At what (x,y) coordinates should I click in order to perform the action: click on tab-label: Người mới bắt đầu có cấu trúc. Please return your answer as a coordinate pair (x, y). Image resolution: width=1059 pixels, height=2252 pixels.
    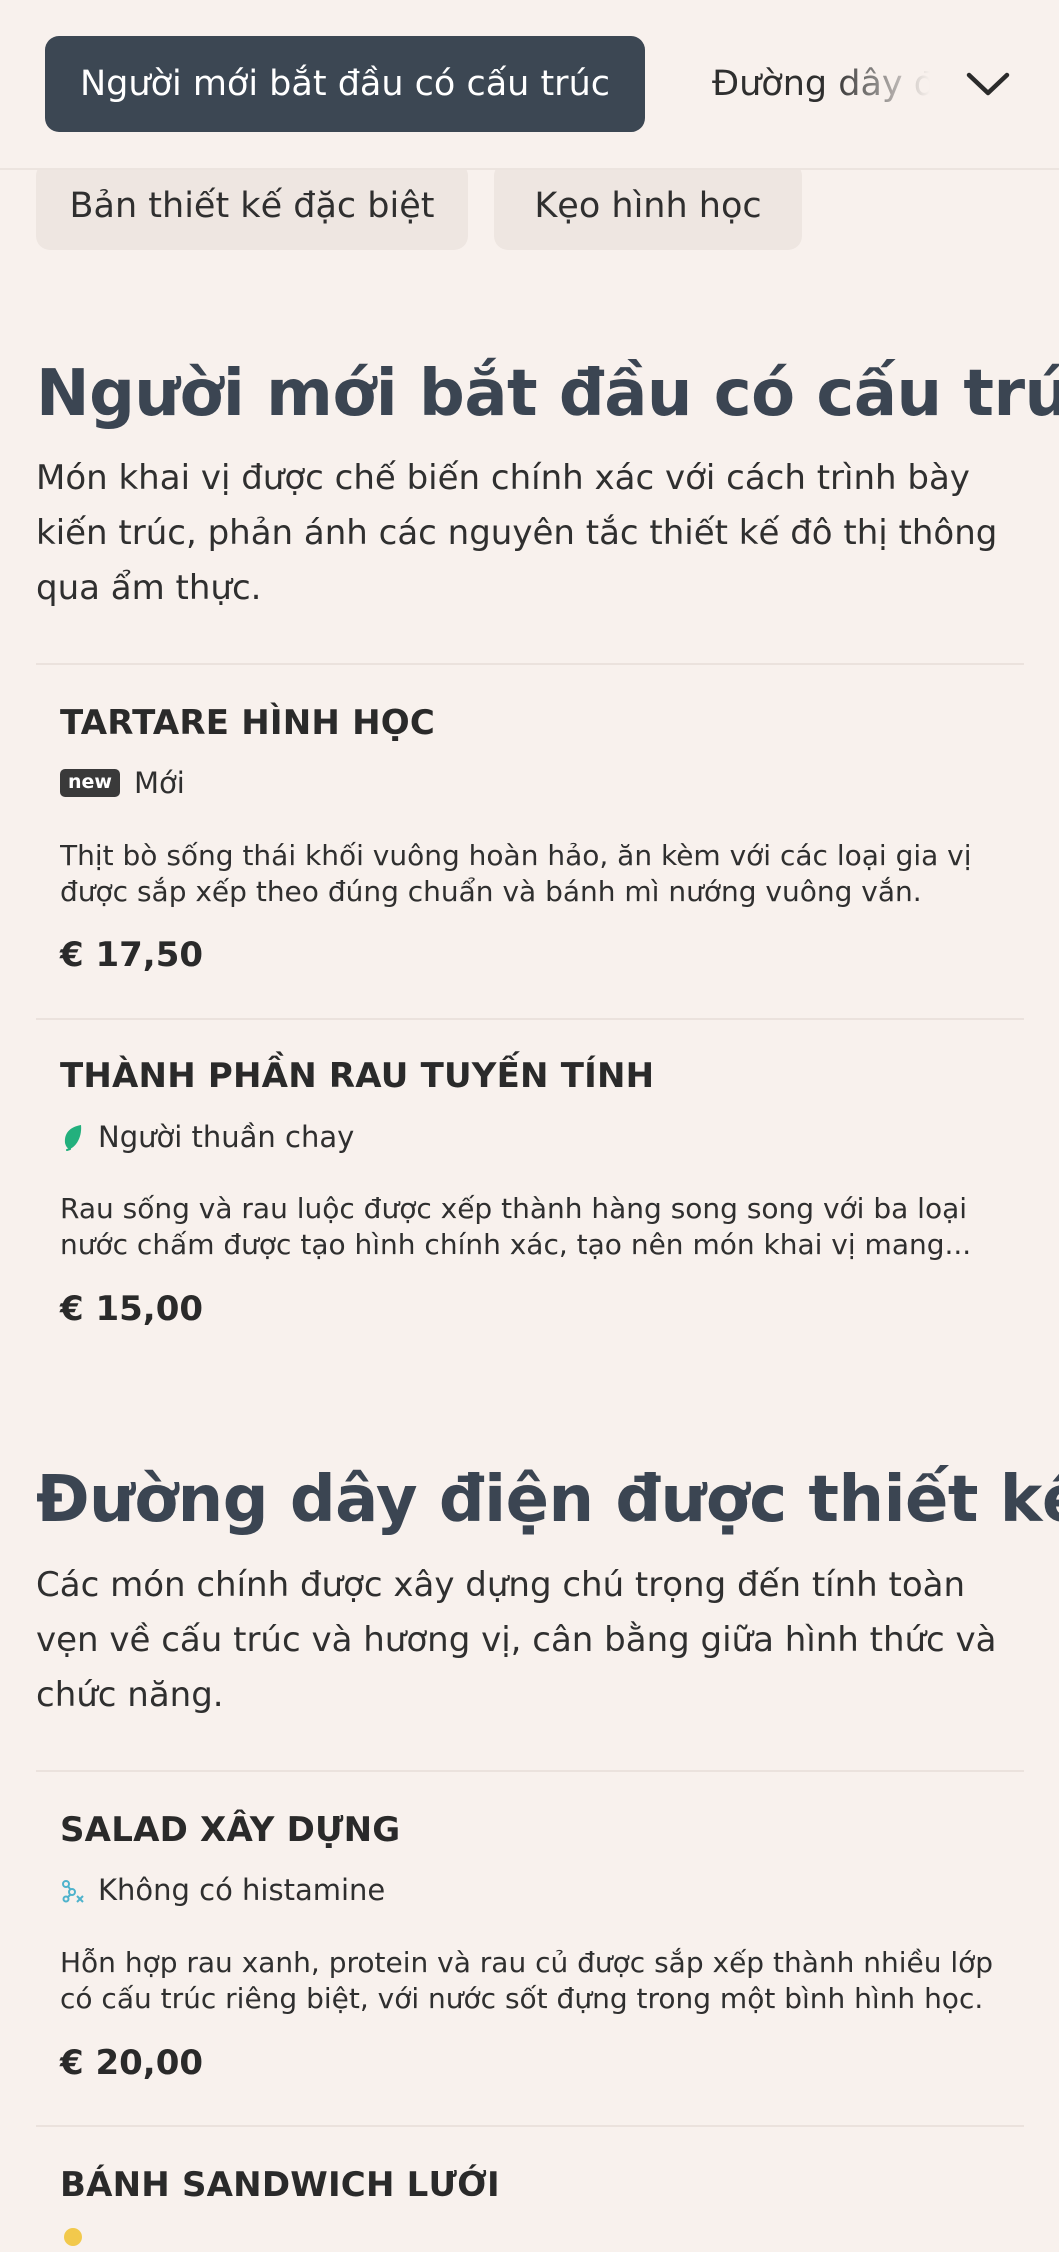
    Looking at the image, I should click on (344, 84).